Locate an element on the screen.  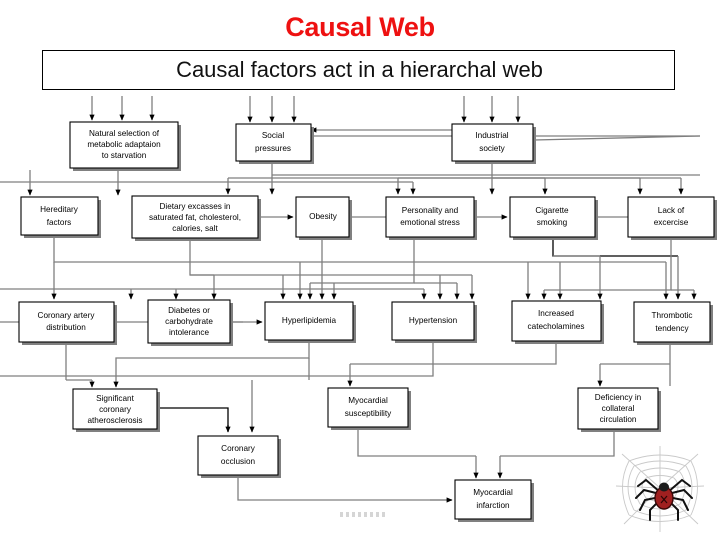
node-myocardial-infarction: Myocardial infarction is located at coordinates (494, 500).